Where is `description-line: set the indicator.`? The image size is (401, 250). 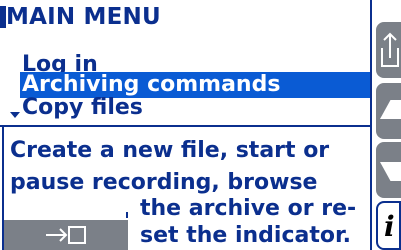
description-line: set the indicator. is located at coordinates (246, 235).